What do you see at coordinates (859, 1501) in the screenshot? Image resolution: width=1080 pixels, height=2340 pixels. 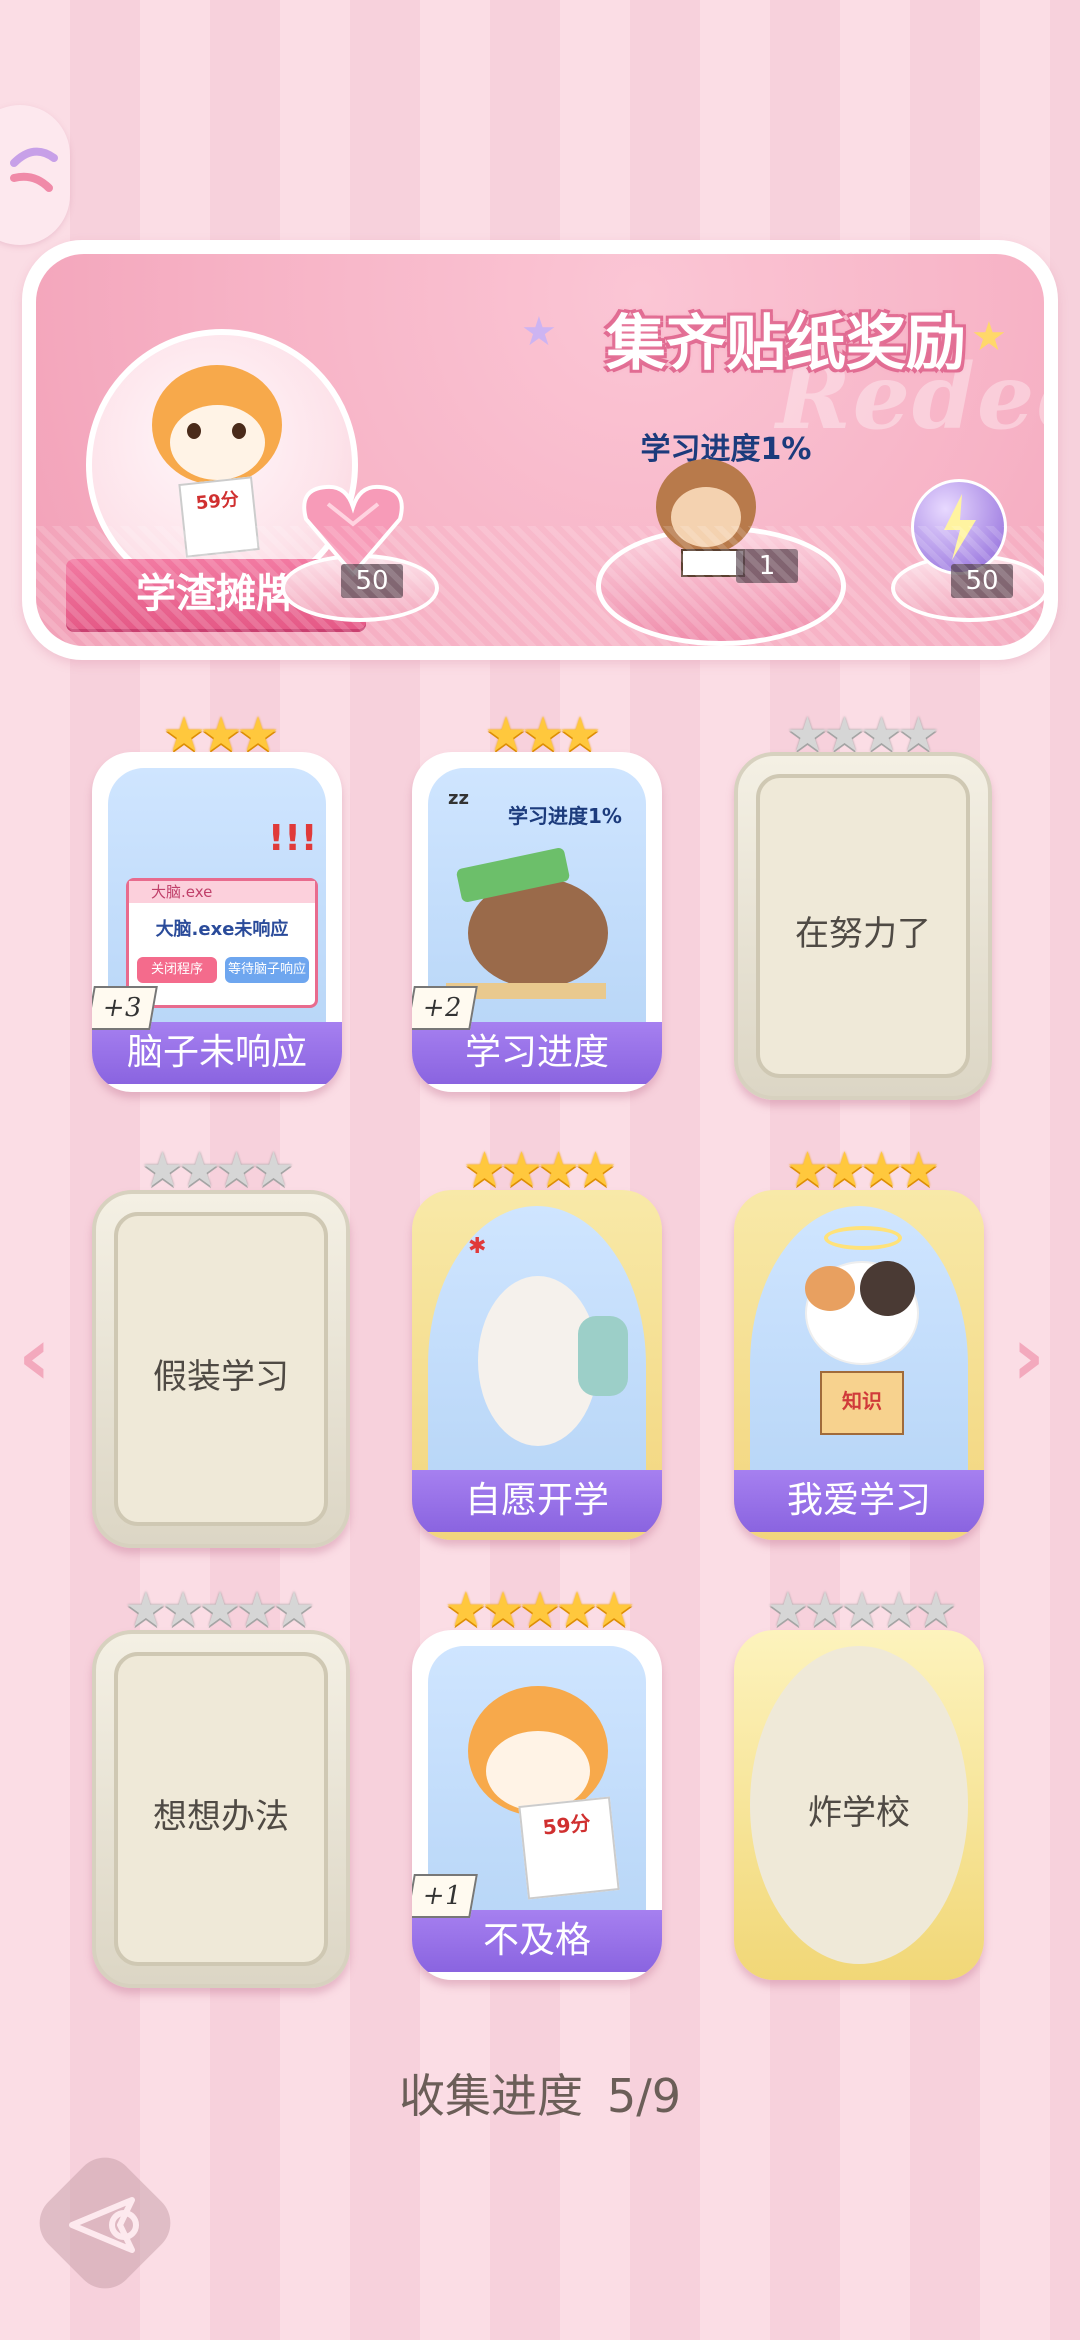 I see `card-name: 我爱学习` at bounding box center [859, 1501].